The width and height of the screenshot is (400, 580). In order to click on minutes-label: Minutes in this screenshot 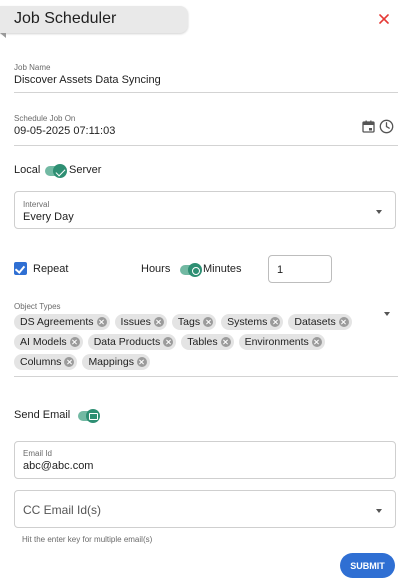, I will do `click(222, 269)`.